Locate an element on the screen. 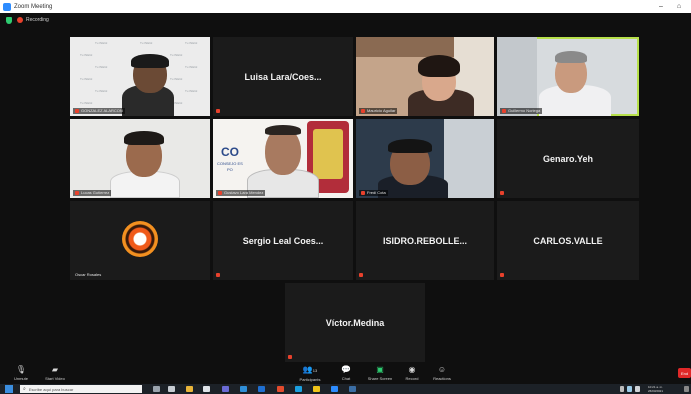 The height and width of the screenshot is (394, 691). taskbar-search-input: ⌕ Escribe aquí para buscar is located at coordinates (81, 389).